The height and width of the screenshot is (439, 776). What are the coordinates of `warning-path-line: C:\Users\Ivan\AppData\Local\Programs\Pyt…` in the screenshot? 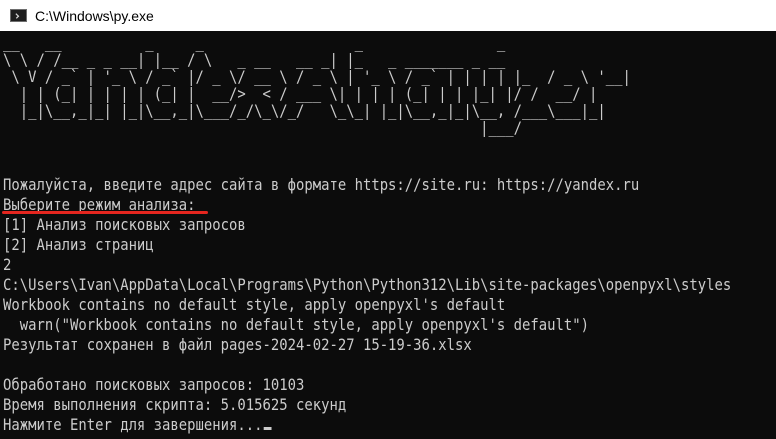 It's located at (367, 284).